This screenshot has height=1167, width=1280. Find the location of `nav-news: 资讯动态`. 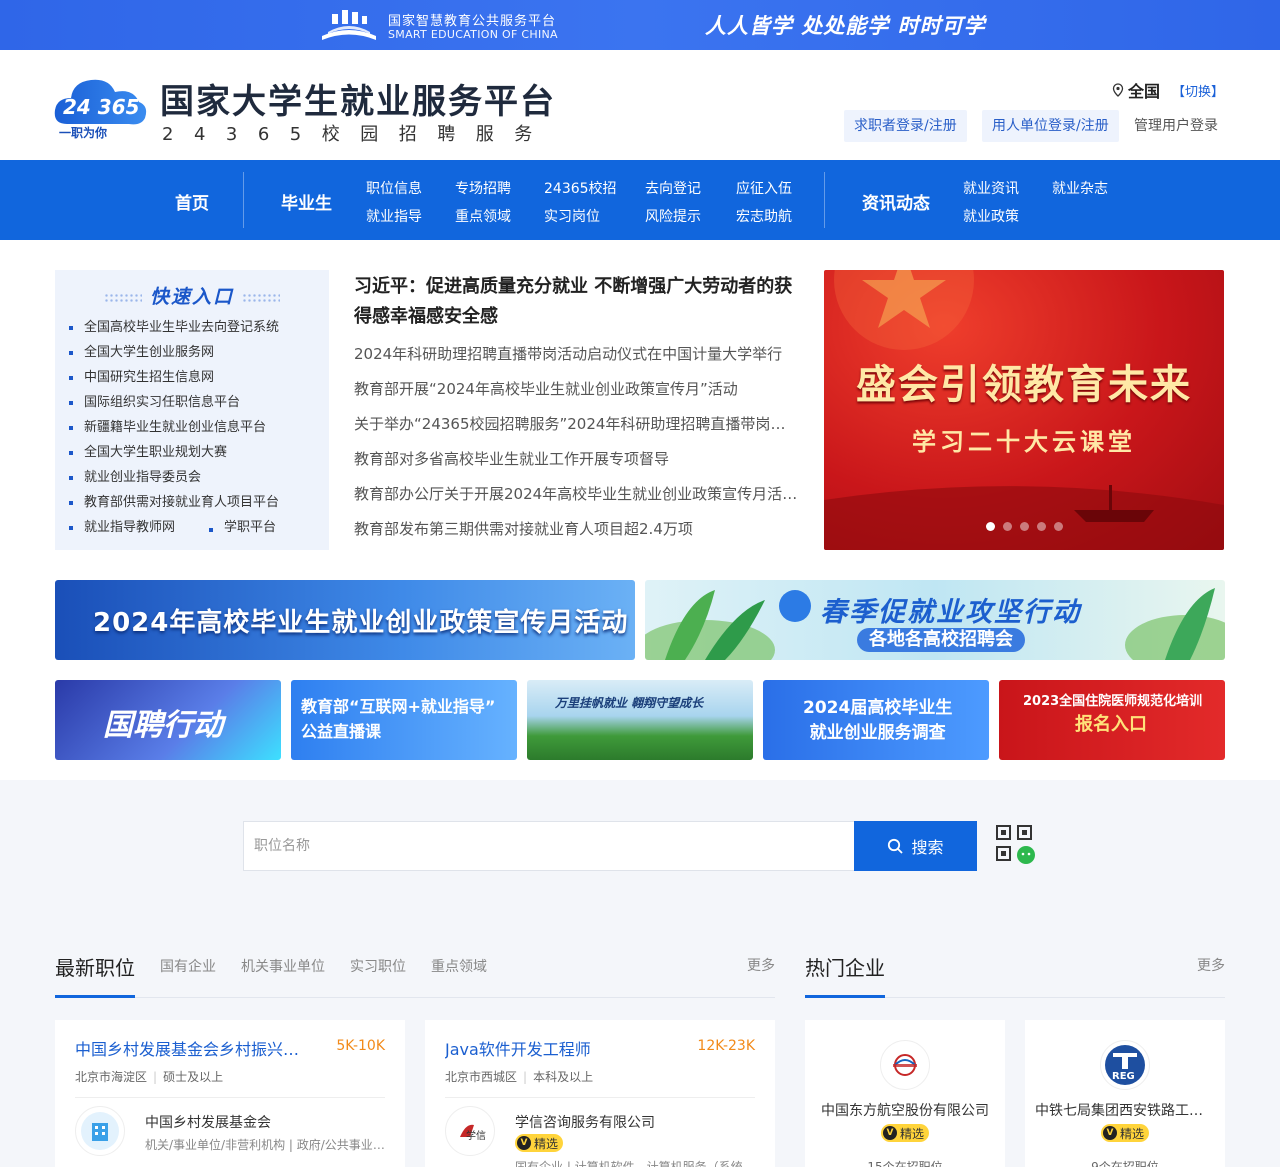

nav-news: 资讯动态 is located at coordinates (896, 201).